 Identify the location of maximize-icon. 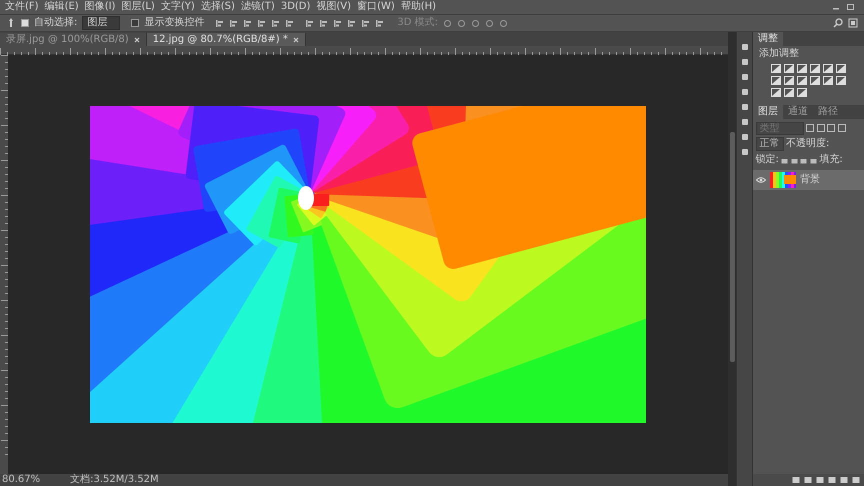
(851, 7).